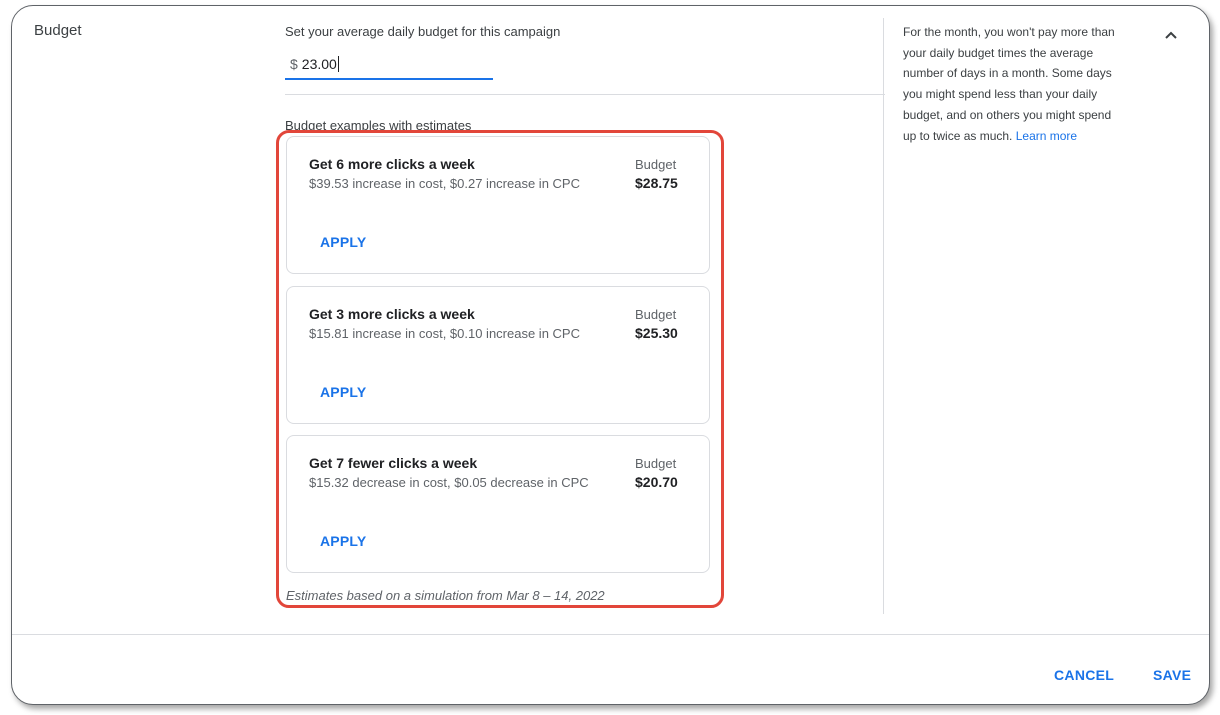 The image size is (1220, 715). Describe the element at coordinates (389, 65) in the screenshot. I see `daily-budget-input: $ 23.00` at that location.